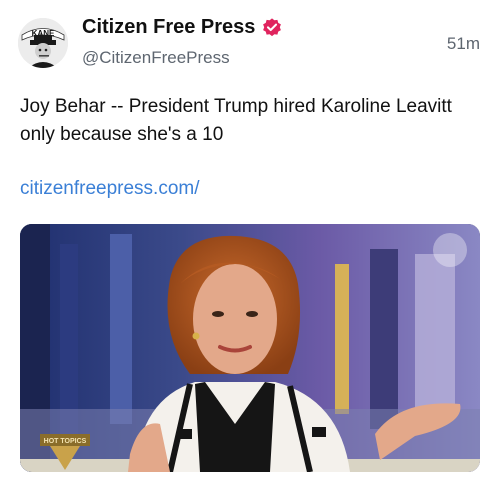 The width and height of the screenshot is (500, 484). I want to click on post-timestamp: 51m, so click(463, 43).